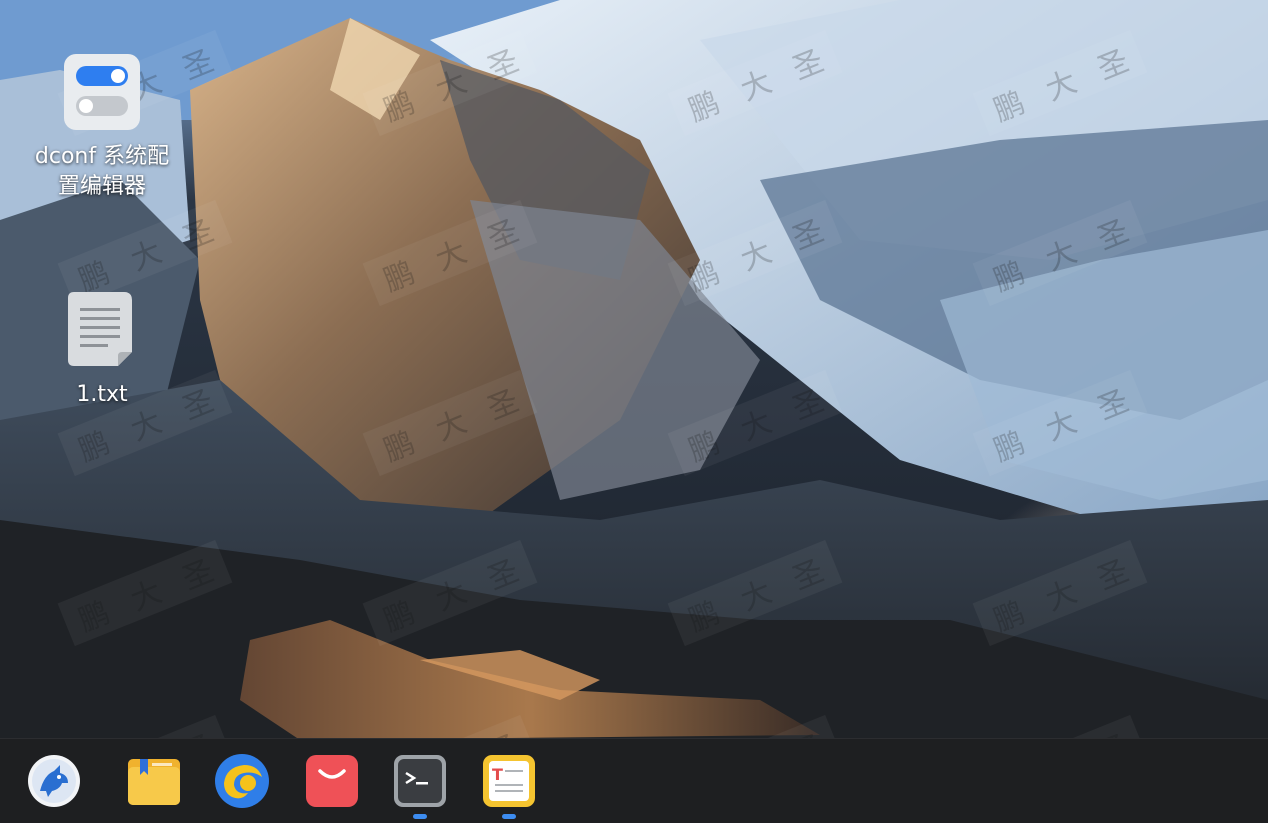  Describe the element at coordinates (102, 171) in the screenshot. I see `desktop-icon-label: dconf 系统配置编辑器` at that location.